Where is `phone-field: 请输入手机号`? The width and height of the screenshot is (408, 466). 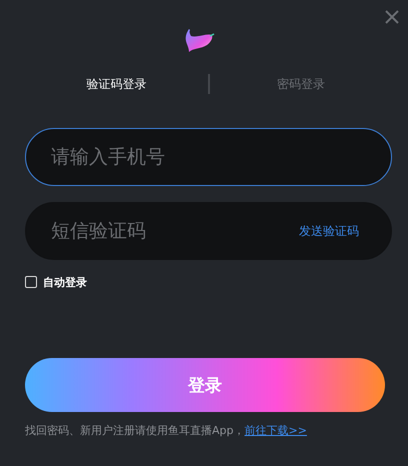 phone-field: 请输入手机号 is located at coordinates (208, 157).